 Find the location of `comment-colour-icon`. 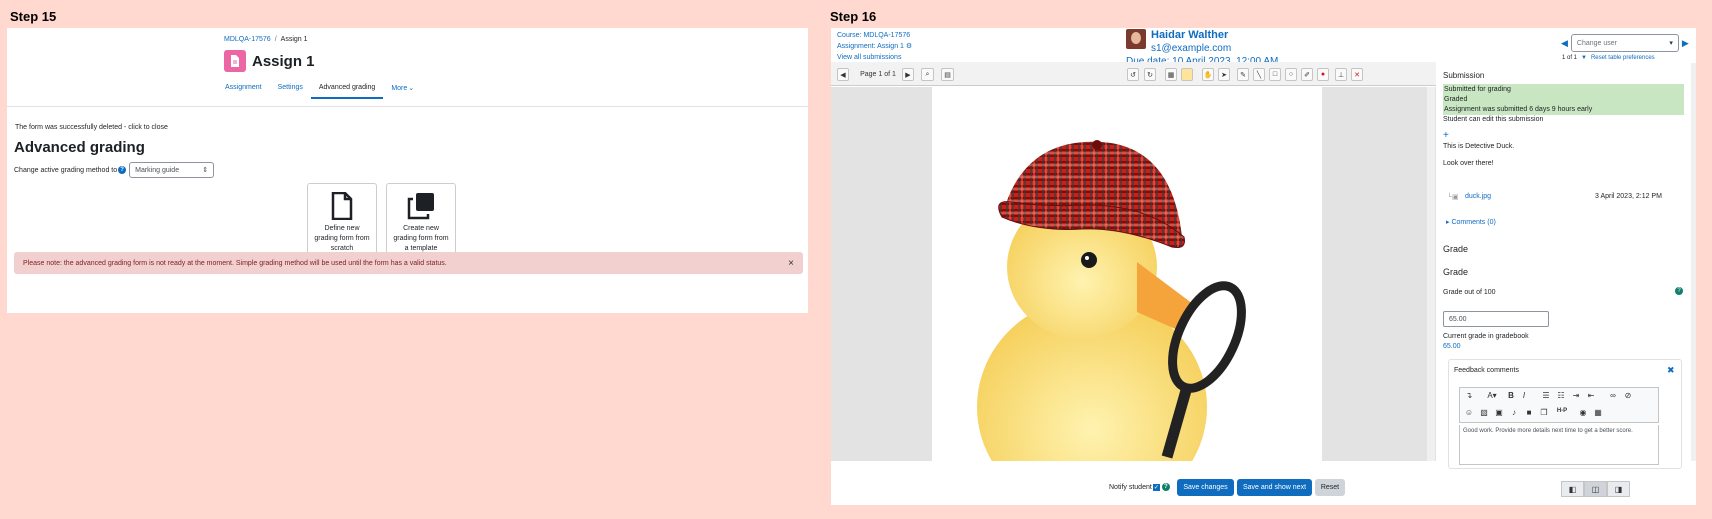

comment-colour-icon is located at coordinates (1187, 74).